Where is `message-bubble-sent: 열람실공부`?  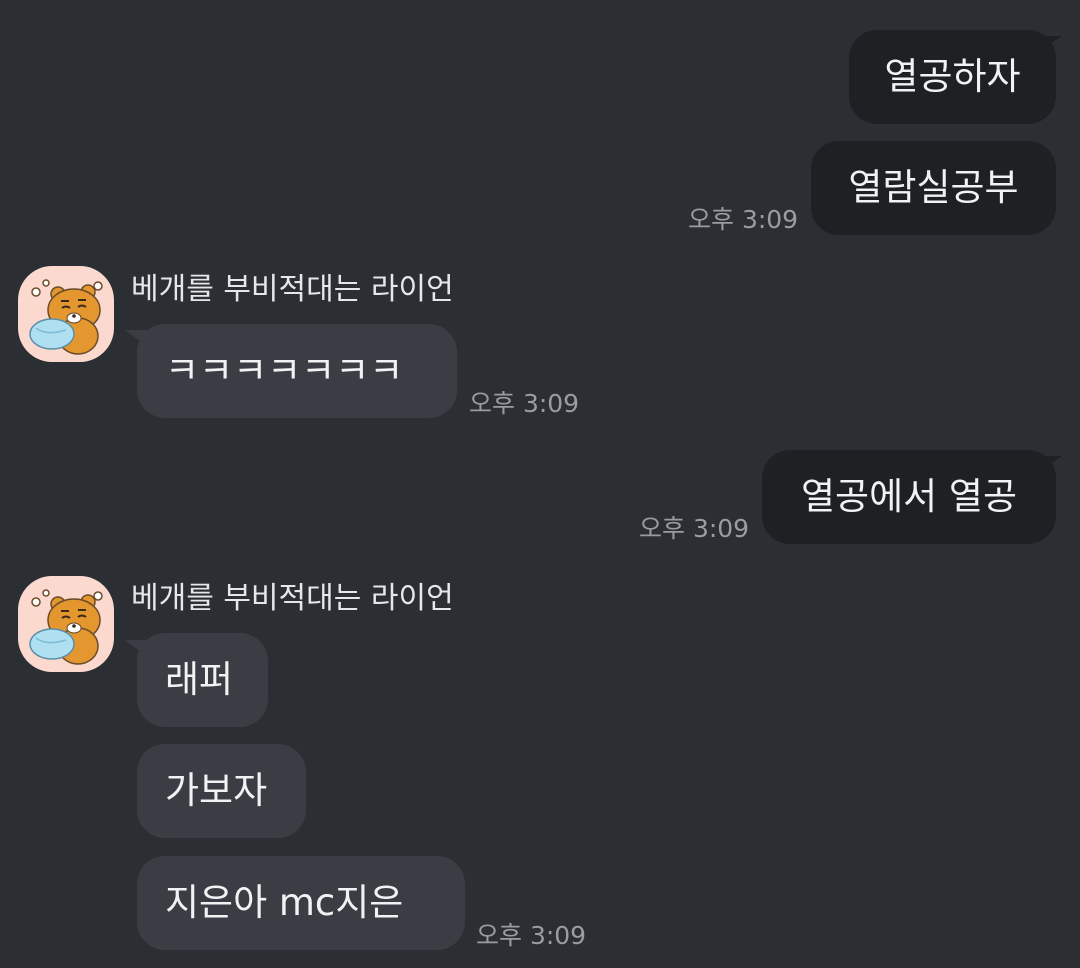 message-bubble-sent: 열람실공부 is located at coordinates (933, 188).